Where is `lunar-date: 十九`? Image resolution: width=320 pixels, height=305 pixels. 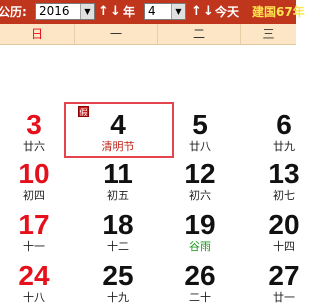
lunar-date: 十九 is located at coordinates (118, 297).